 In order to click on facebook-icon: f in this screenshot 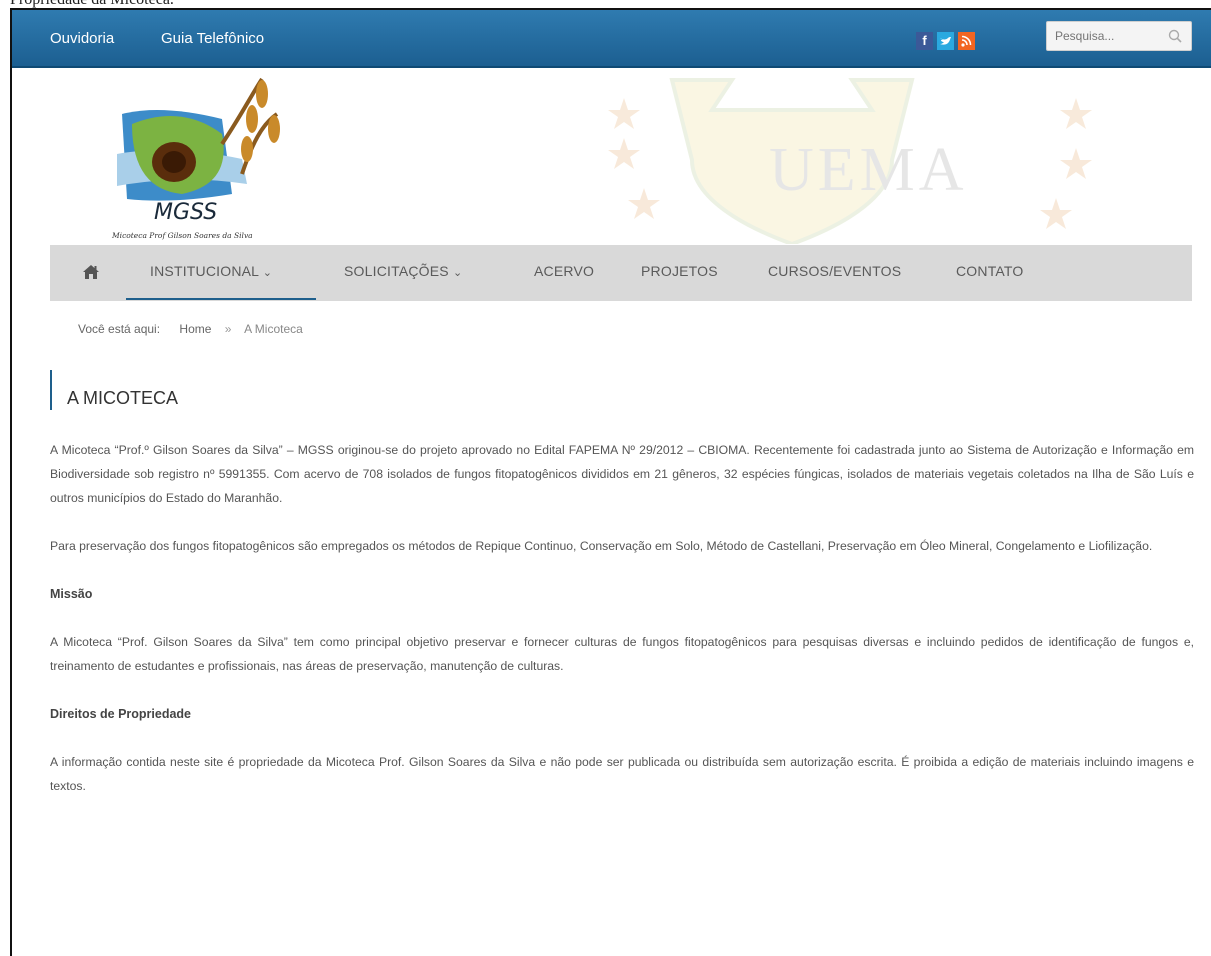, I will do `click(924, 41)`.